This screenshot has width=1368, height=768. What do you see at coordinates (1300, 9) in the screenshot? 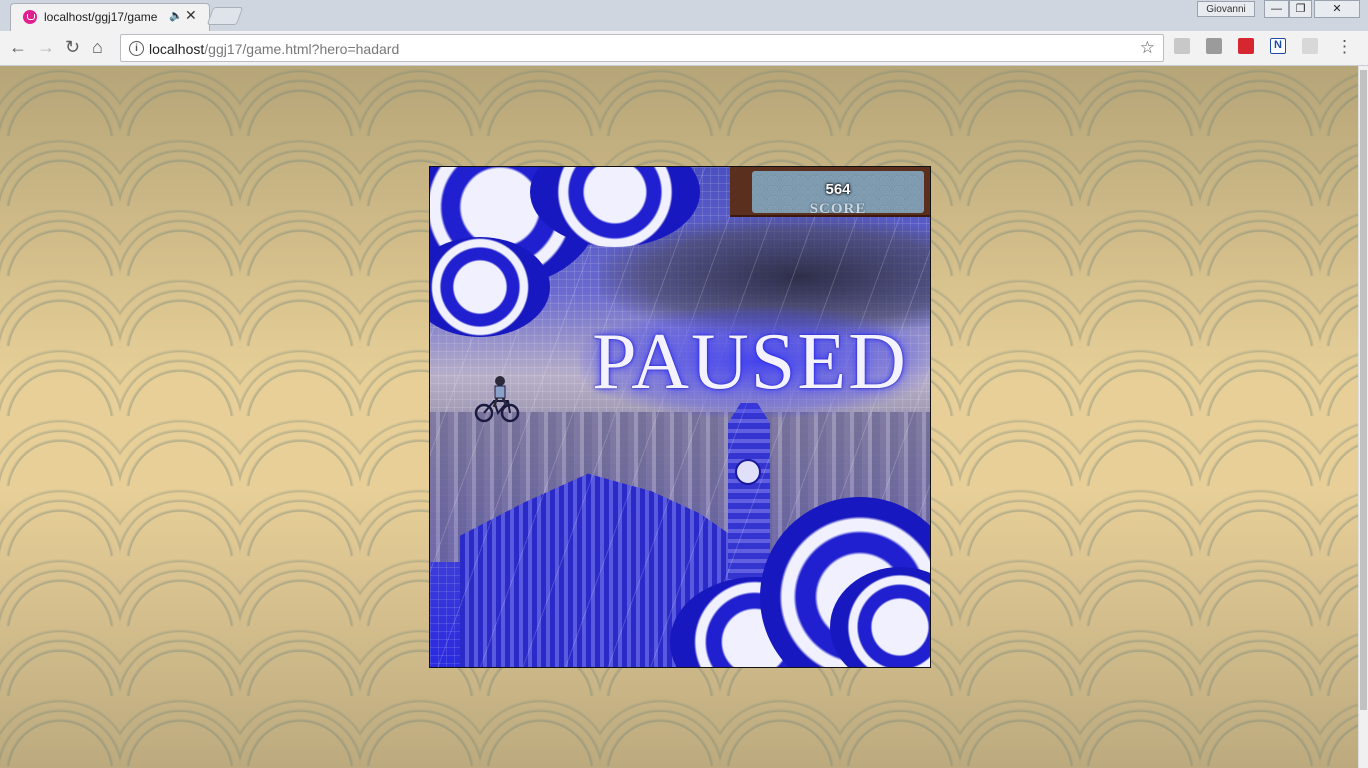
I see `maximize-button: ❐` at bounding box center [1300, 9].